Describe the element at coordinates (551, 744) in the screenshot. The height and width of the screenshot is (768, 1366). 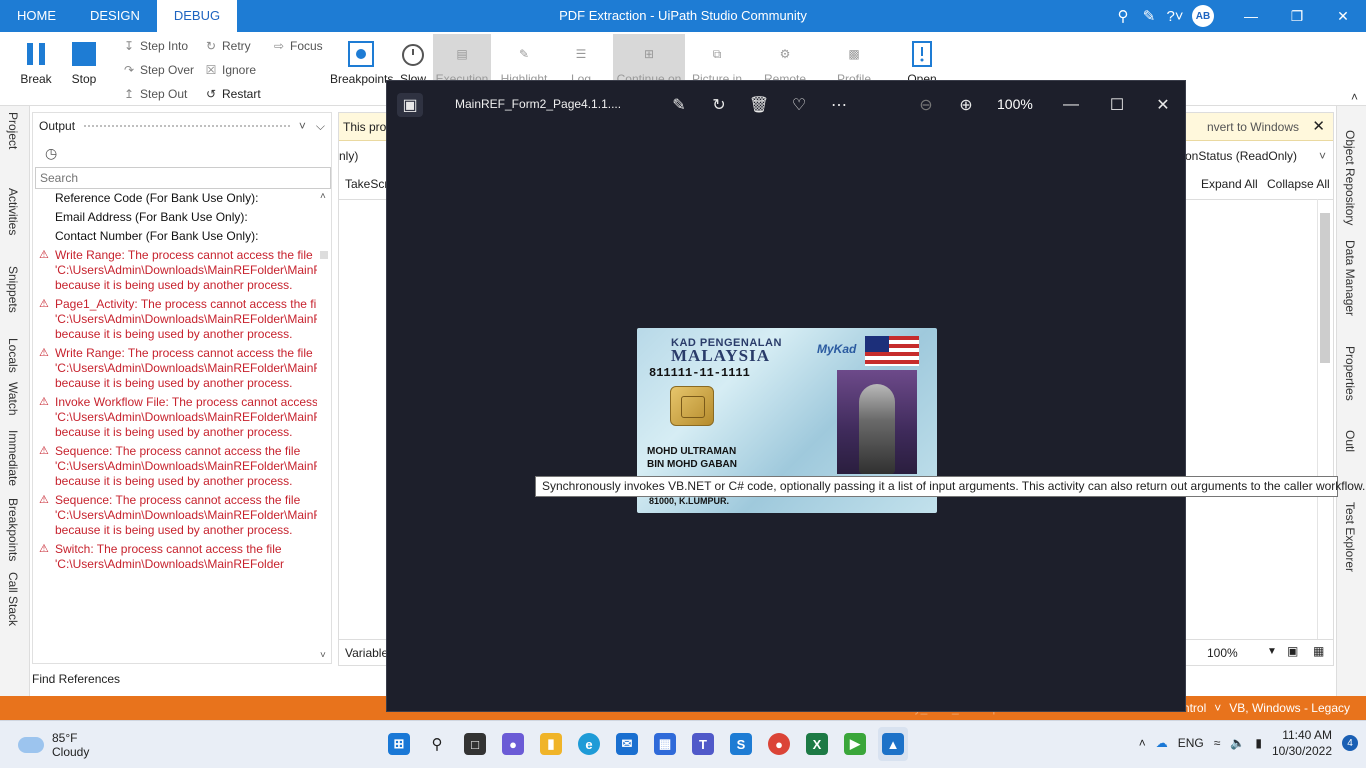
I see `file-explorer-button: ▮` at that location.